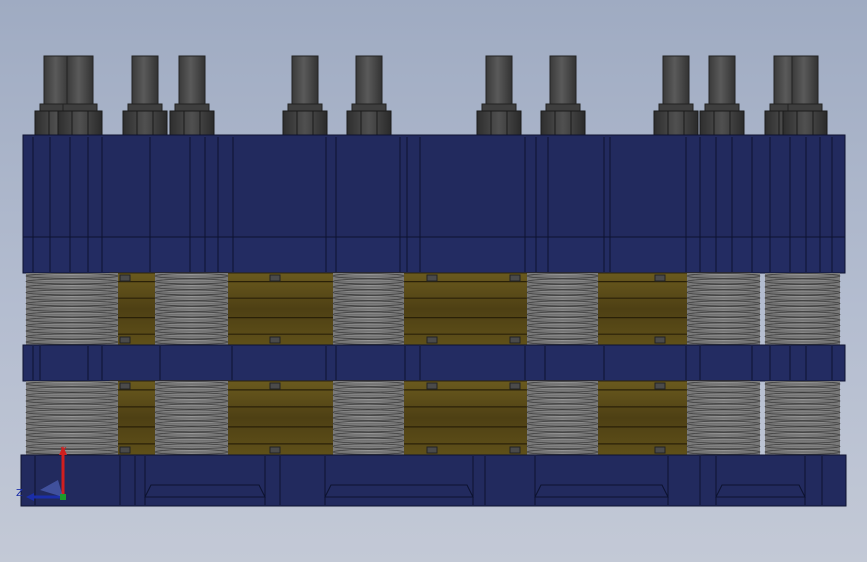  Describe the element at coordinates (19, 493) in the screenshot. I see `triad-z-label: Z` at that location.